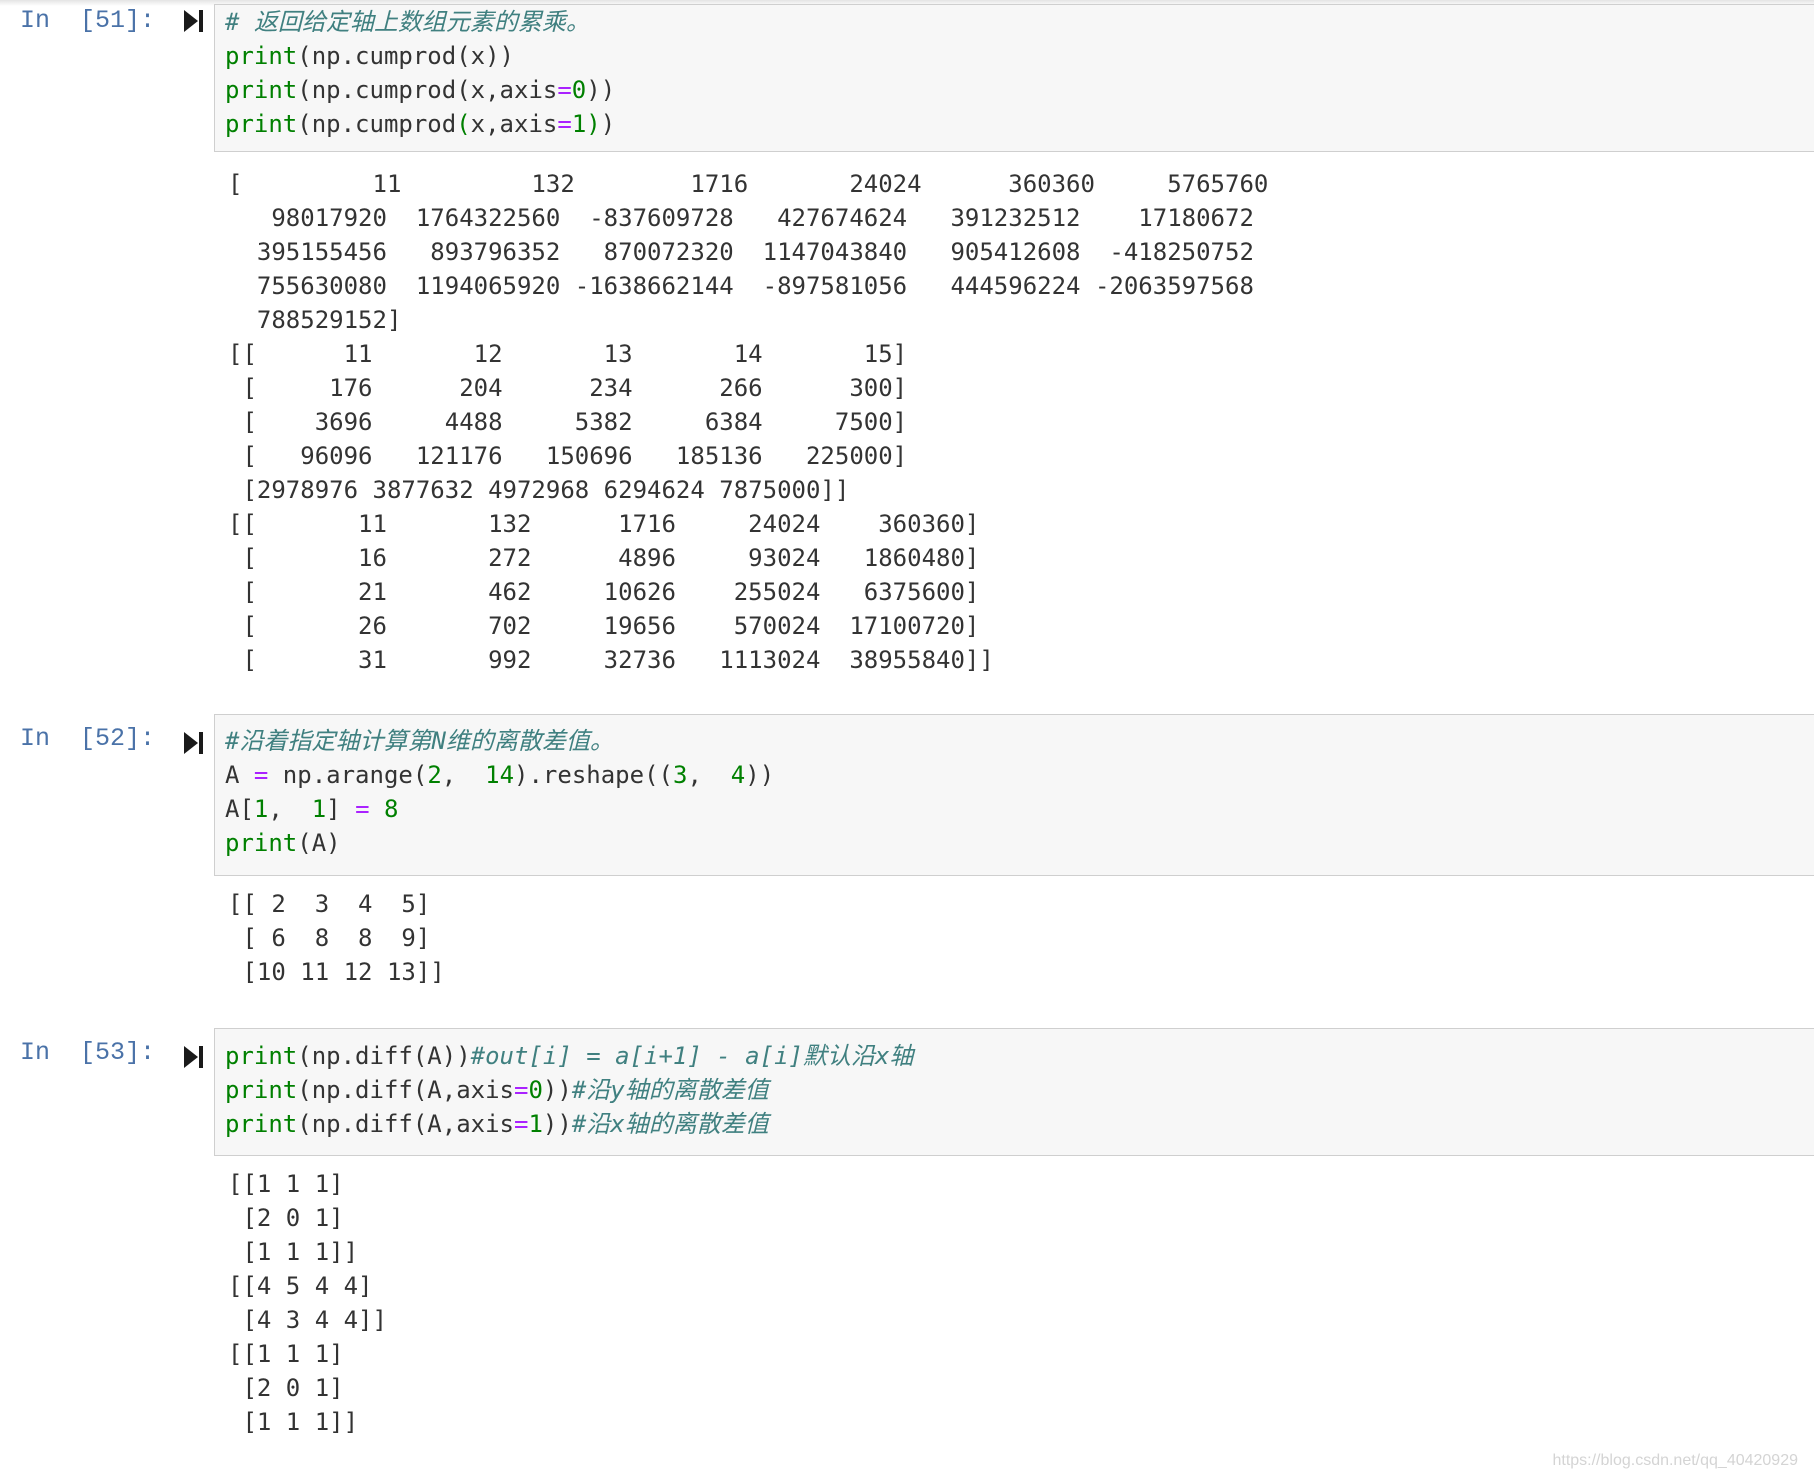  Describe the element at coordinates (427, 90) in the screenshot. I see `code-token: (np.cumprod(x,axis` at that location.